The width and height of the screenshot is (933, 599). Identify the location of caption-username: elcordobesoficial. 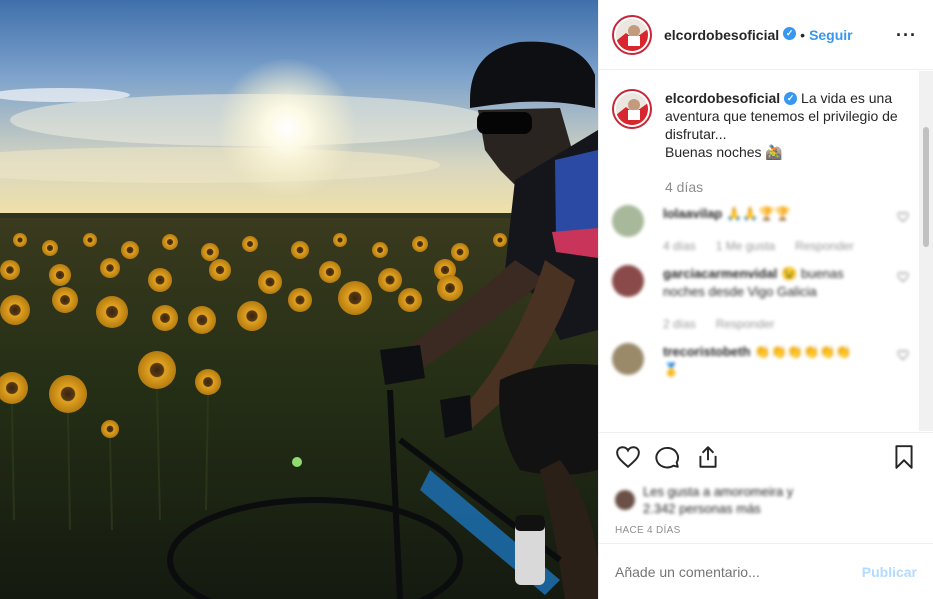
(722, 98).